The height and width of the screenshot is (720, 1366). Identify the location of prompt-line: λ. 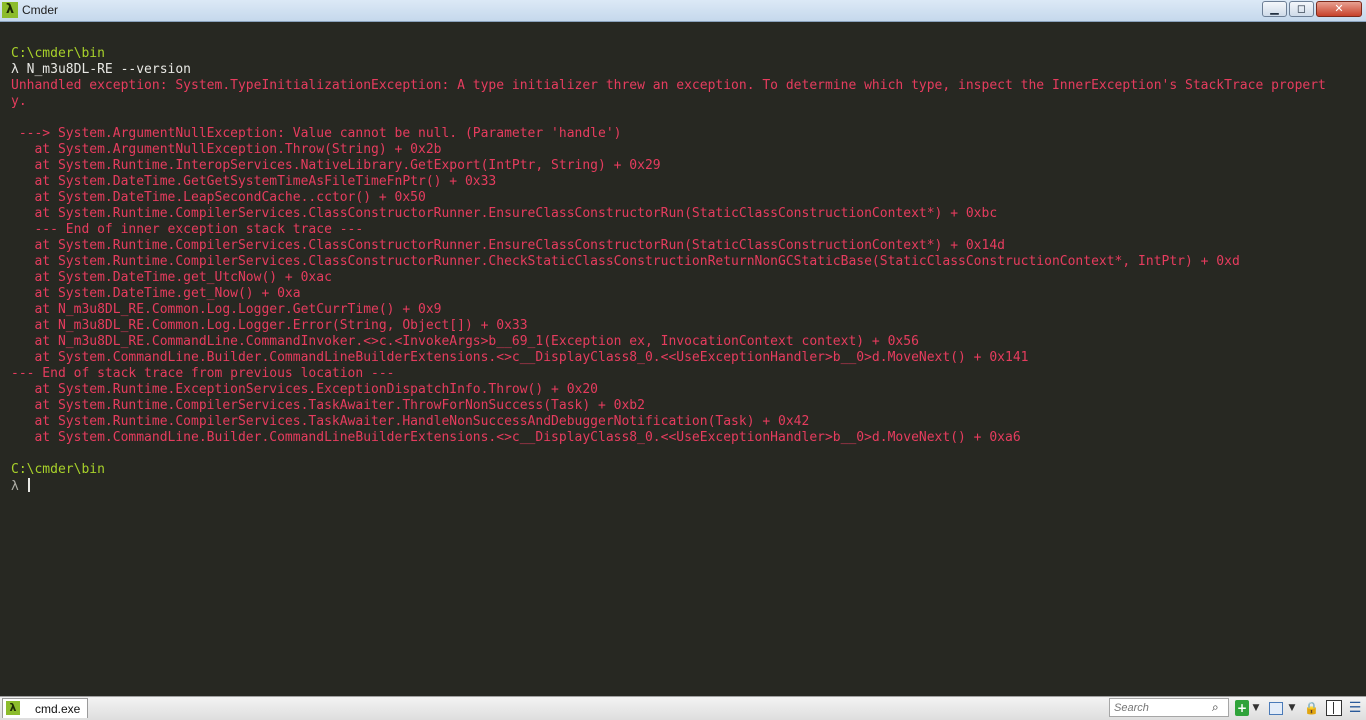
(686, 486).